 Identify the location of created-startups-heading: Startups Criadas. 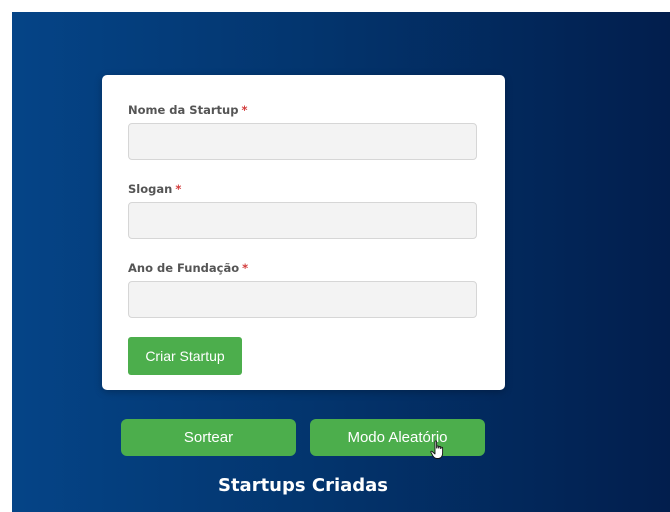
(303, 485).